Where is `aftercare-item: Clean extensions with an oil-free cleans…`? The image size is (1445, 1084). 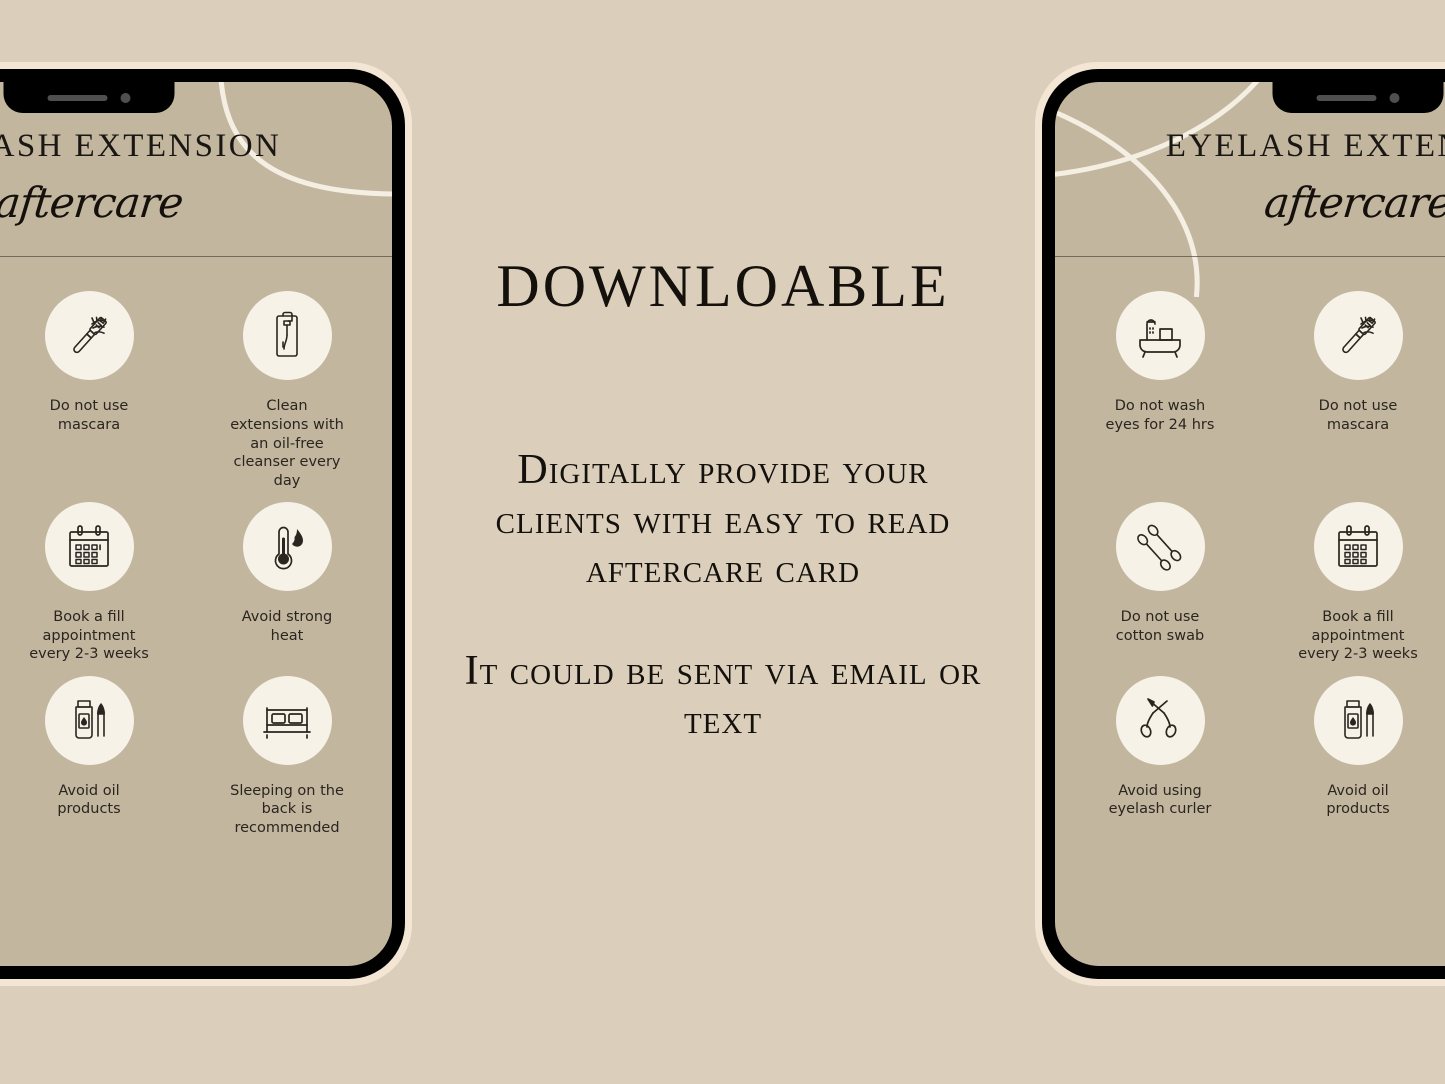 aftercare-item: Clean extensions with an oil-free cleans… is located at coordinates (287, 390).